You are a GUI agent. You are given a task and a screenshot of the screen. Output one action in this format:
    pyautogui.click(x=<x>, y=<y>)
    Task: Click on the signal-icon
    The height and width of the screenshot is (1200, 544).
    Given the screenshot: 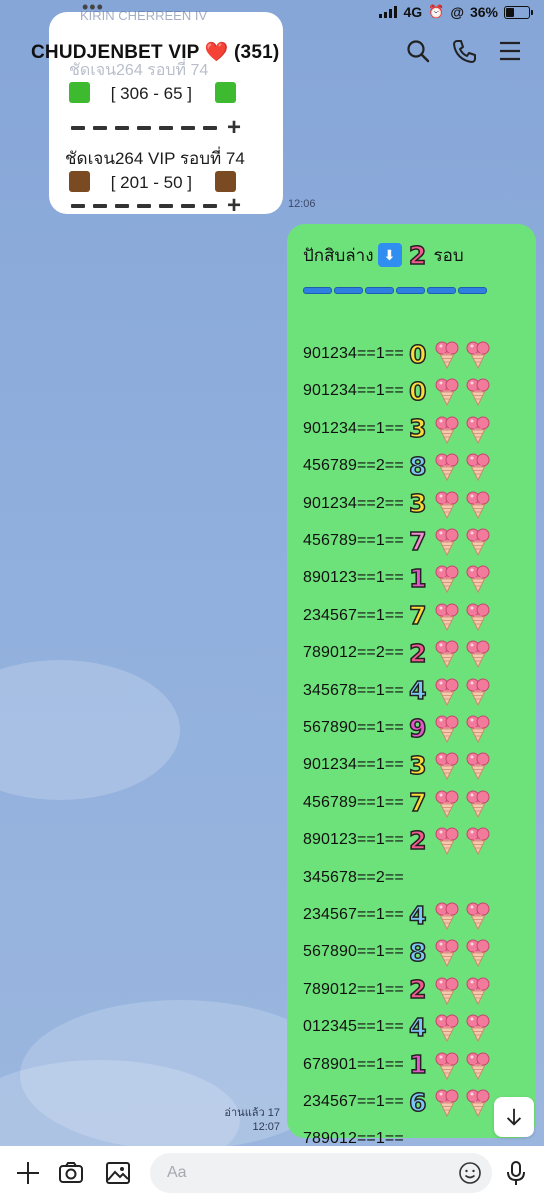 What is the action you would take?
    pyautogui.click(x=388, y=12)
    